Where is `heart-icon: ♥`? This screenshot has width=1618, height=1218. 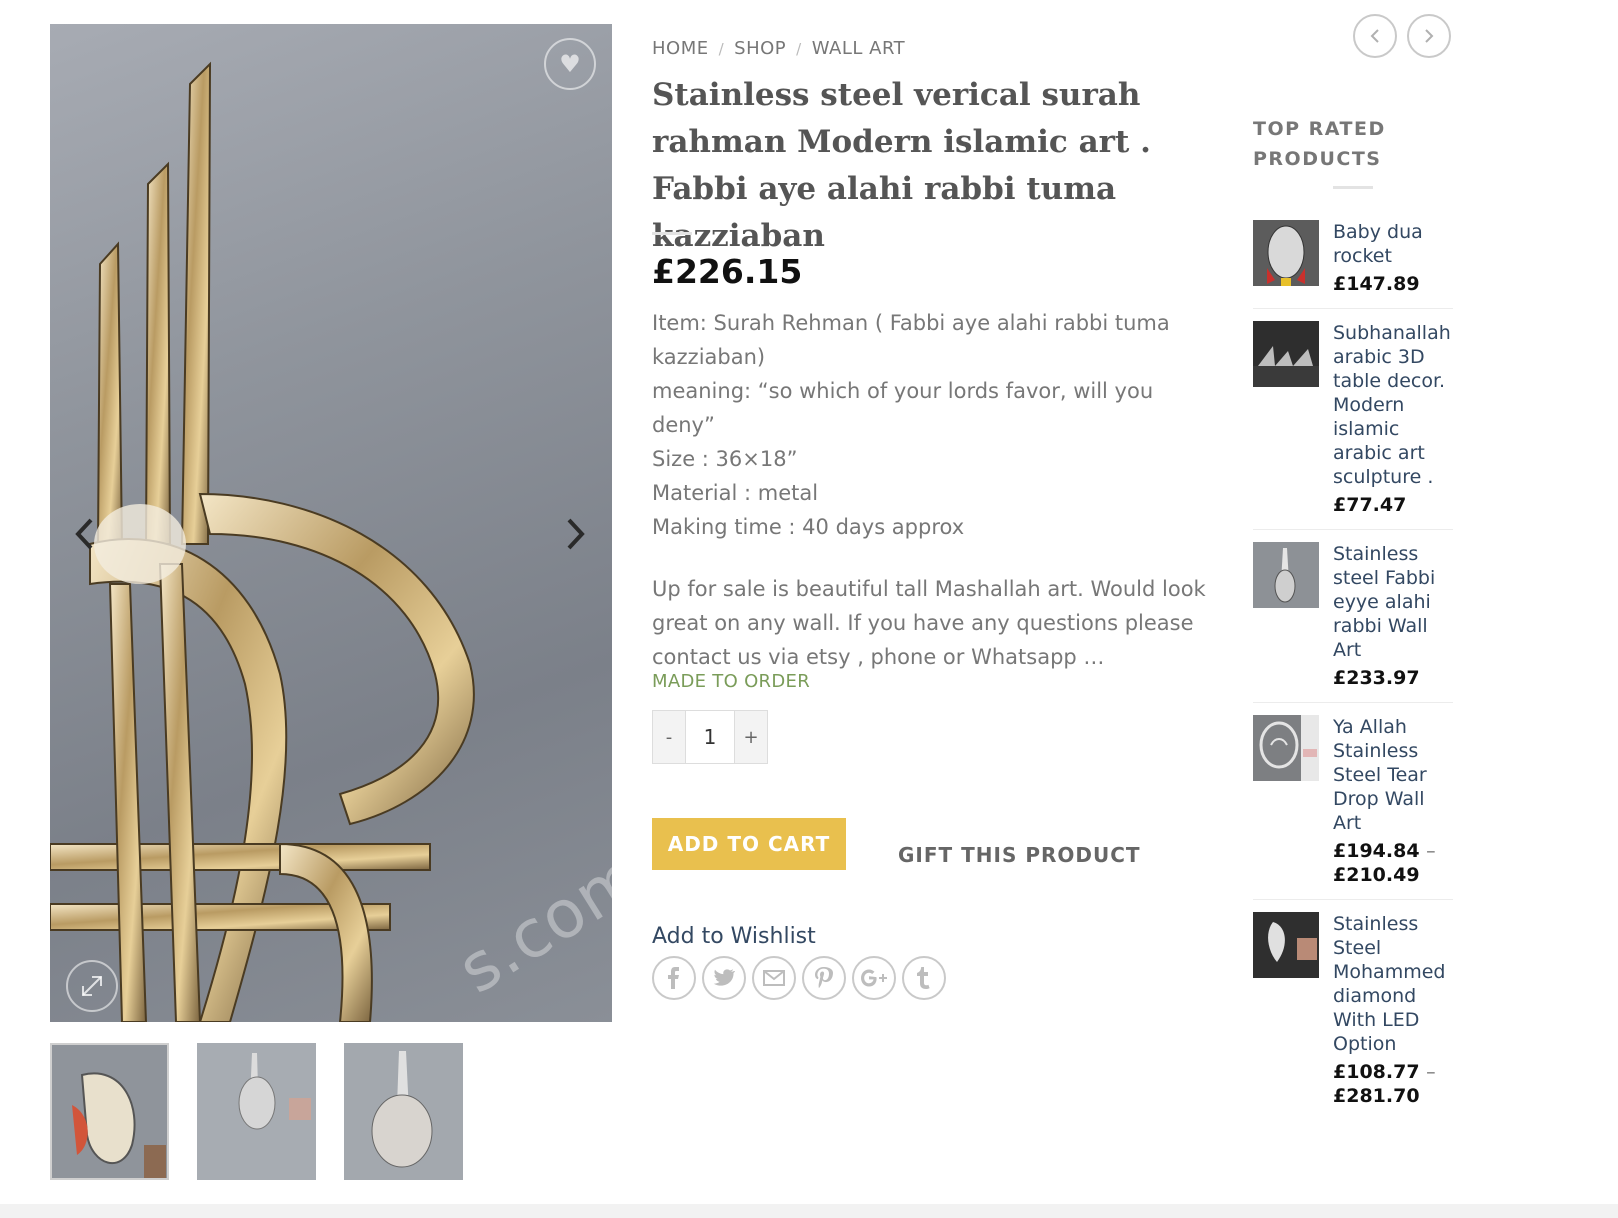 heart-icon: ♥ is located at coordinates (570, 64).